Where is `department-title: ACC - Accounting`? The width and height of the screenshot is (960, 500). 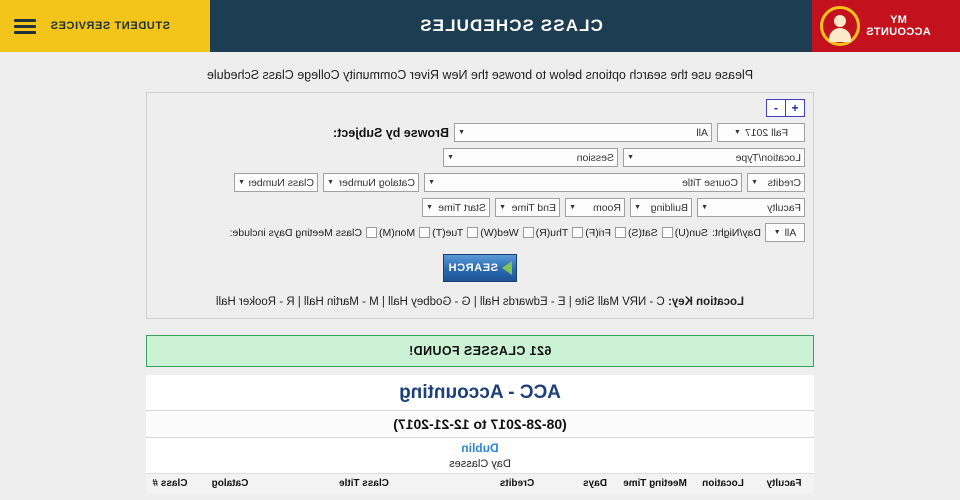
department-title: ACC - Accounting is located at coordinates (480, 393).